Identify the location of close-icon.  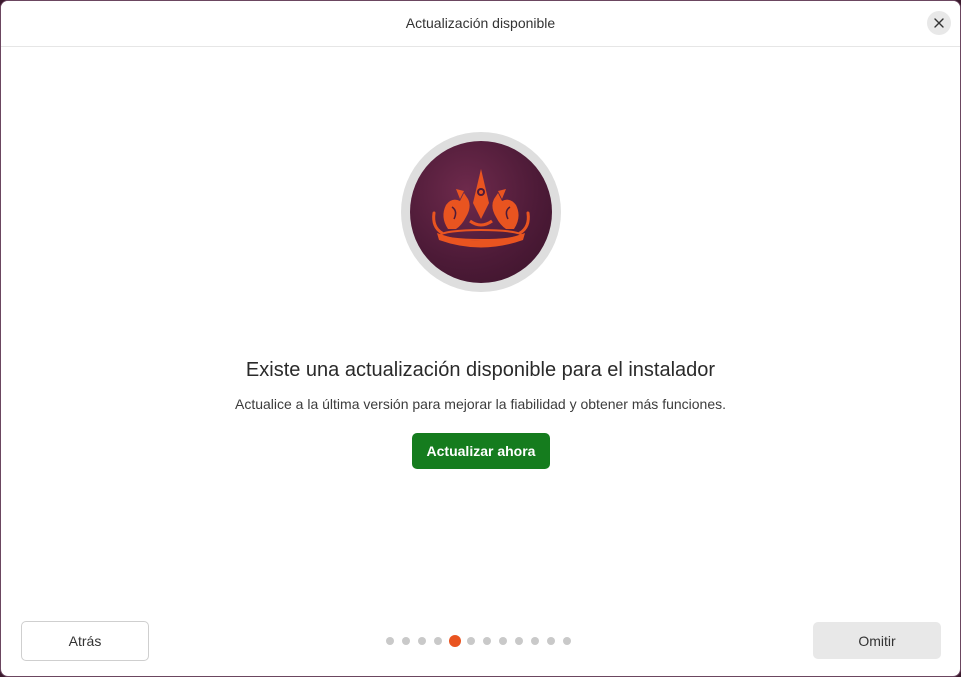
(939, 23).